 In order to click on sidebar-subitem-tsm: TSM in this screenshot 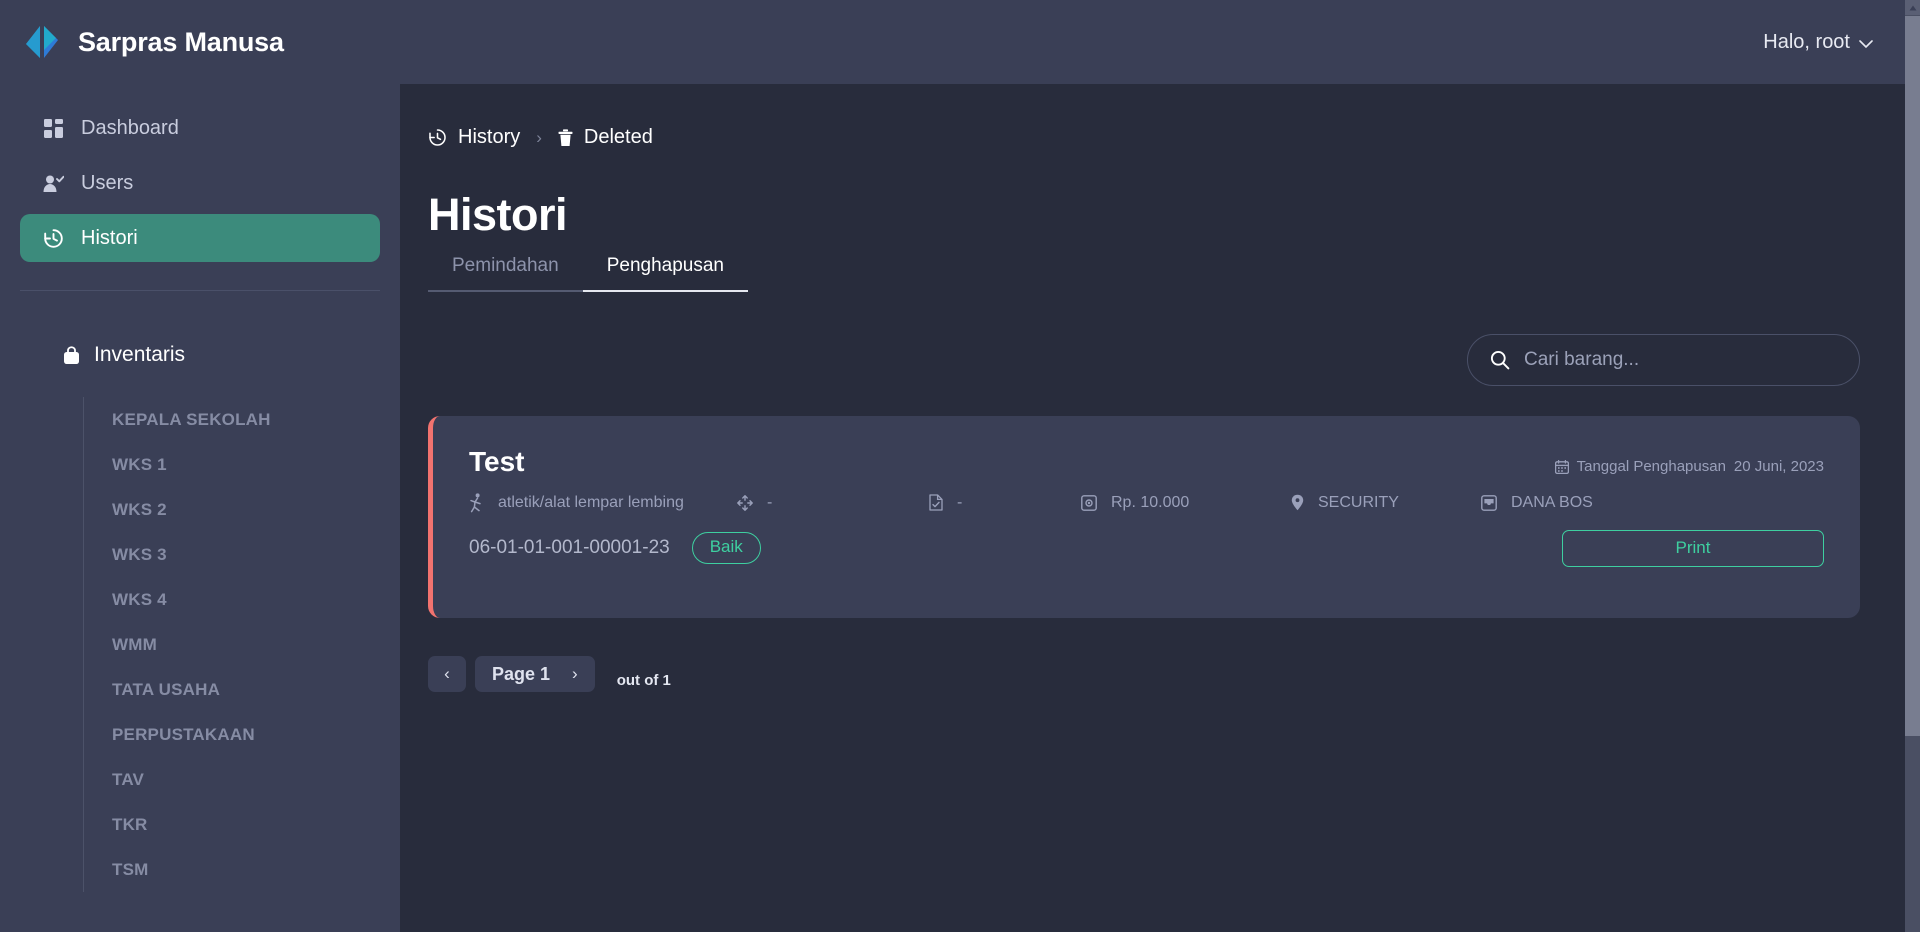, I will do `click(256, 869)`.